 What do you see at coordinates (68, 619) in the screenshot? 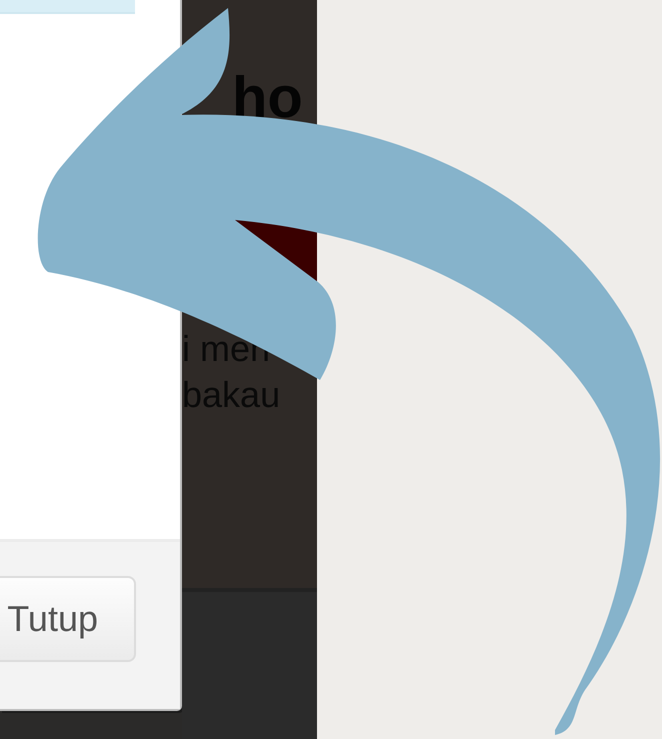
I see `close-button: Tutup` at bounding box center [68, 619].